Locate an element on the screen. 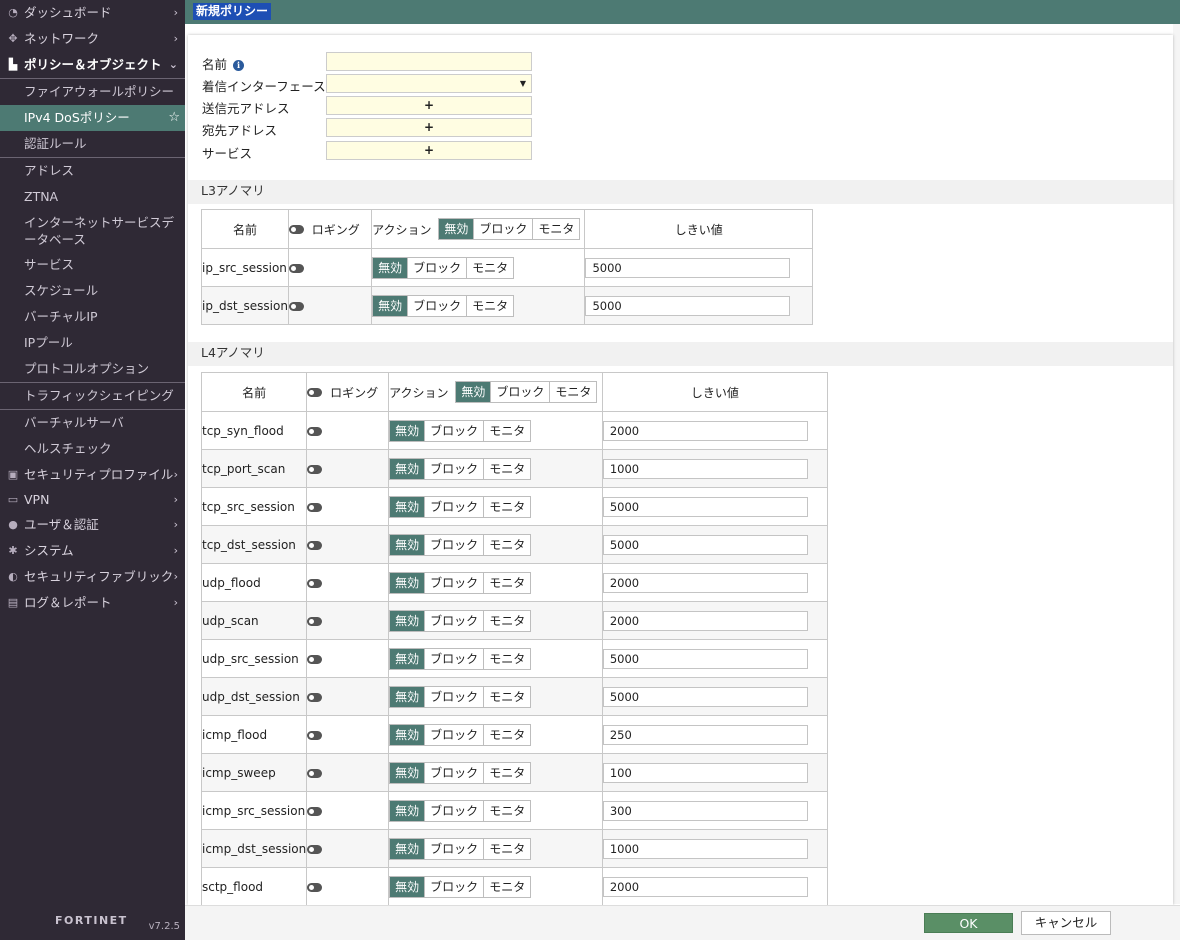  destination-address-field: + is located at coordinates (429, 127).